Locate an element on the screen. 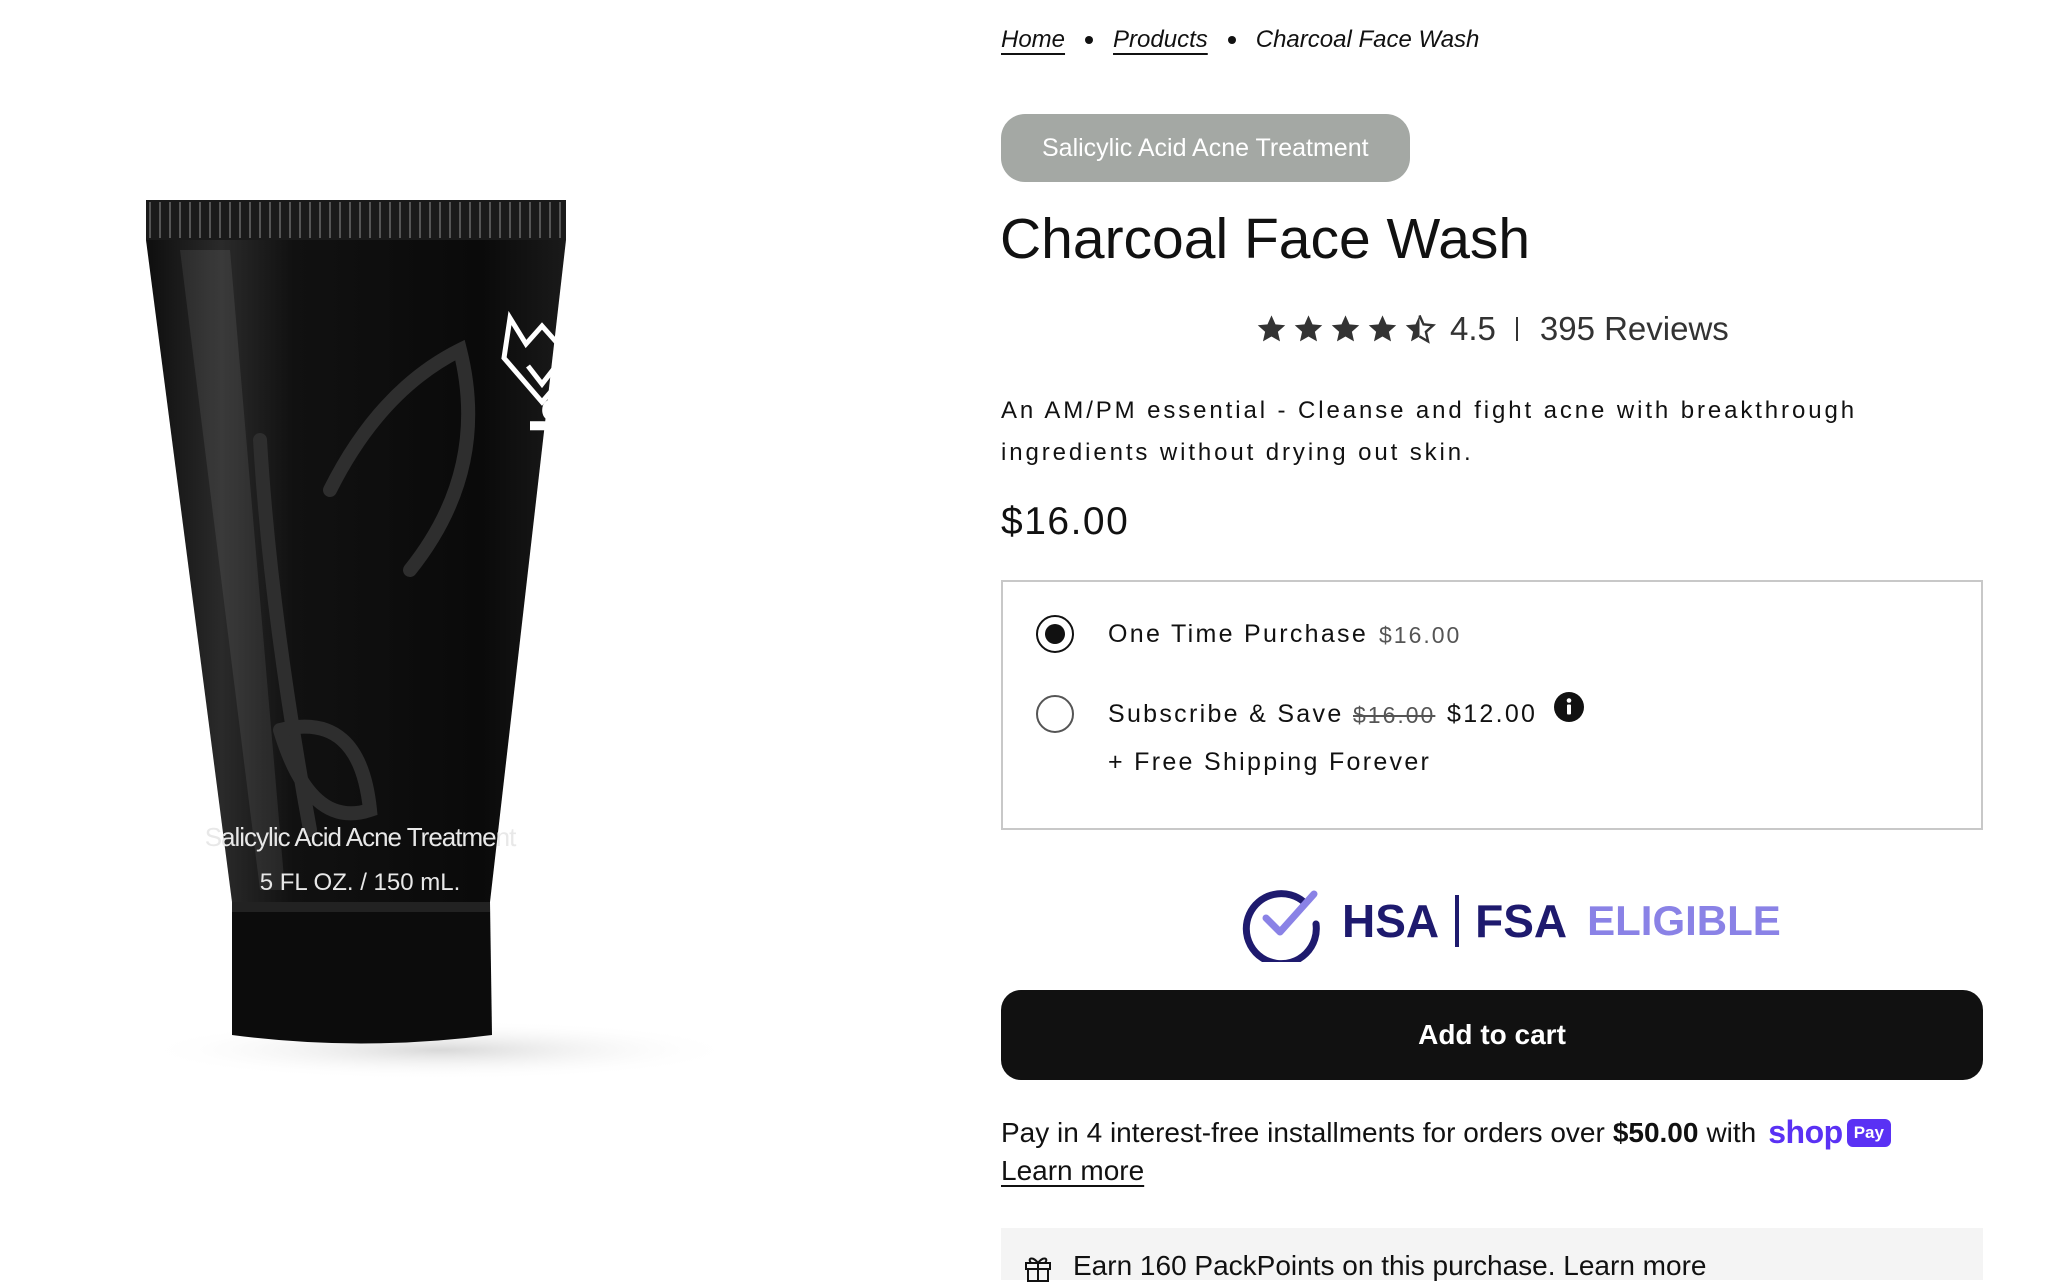  breadcrumb-products-link: Products is located at coordinates (1160, 40).